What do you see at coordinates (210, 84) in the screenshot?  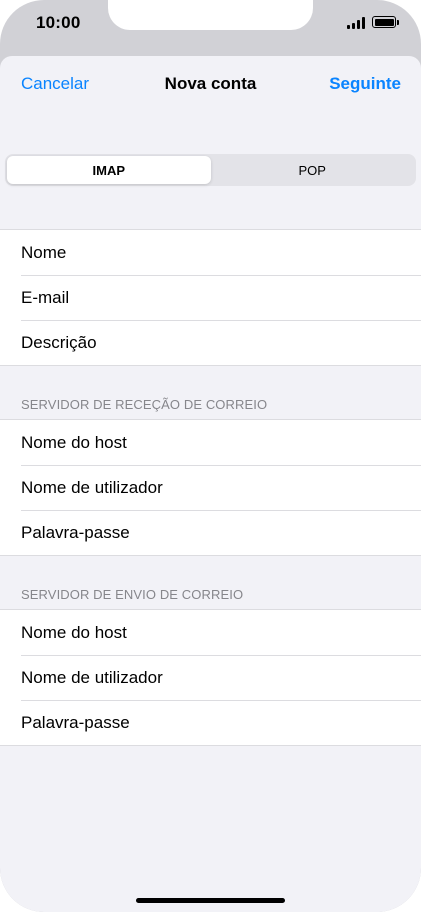 I see `navigation-bar: Cancelar Nova conta Seguinte` at bounding box center [210, 84].